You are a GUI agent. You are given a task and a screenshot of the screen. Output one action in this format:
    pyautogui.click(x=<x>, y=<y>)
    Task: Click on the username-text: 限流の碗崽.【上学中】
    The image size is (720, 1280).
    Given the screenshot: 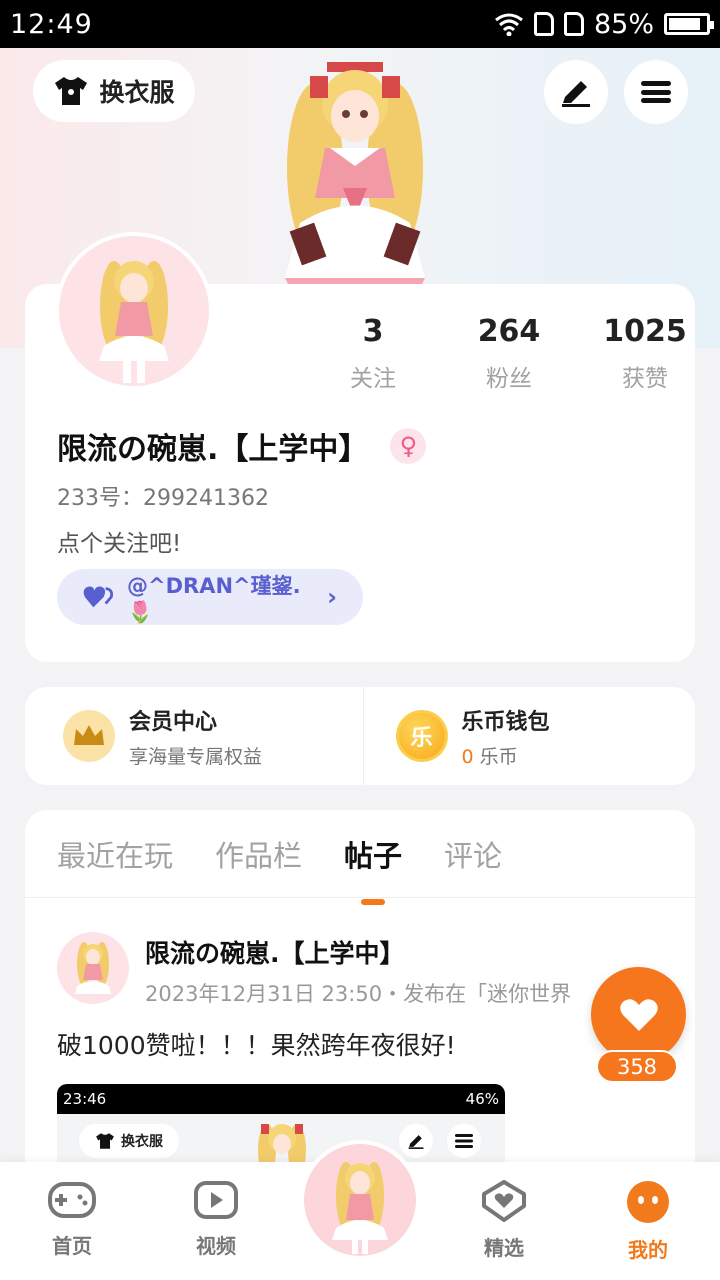 What is the action you would take?
    pyautogui.click(x=213, y=449)
    